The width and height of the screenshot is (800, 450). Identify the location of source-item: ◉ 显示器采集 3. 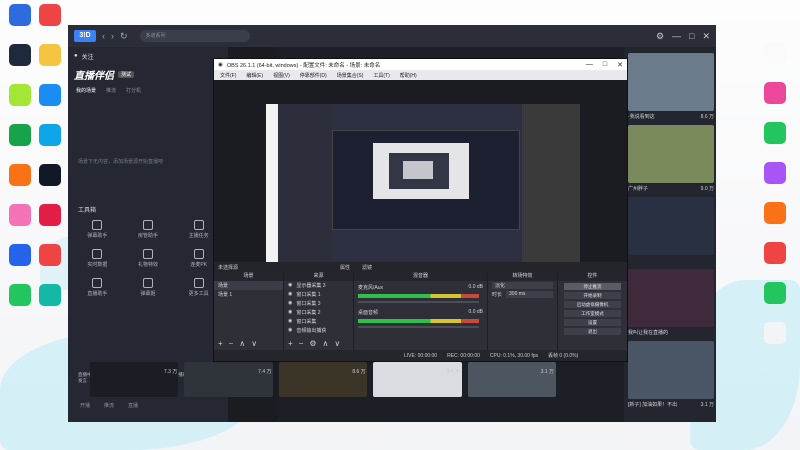
(318, 285).